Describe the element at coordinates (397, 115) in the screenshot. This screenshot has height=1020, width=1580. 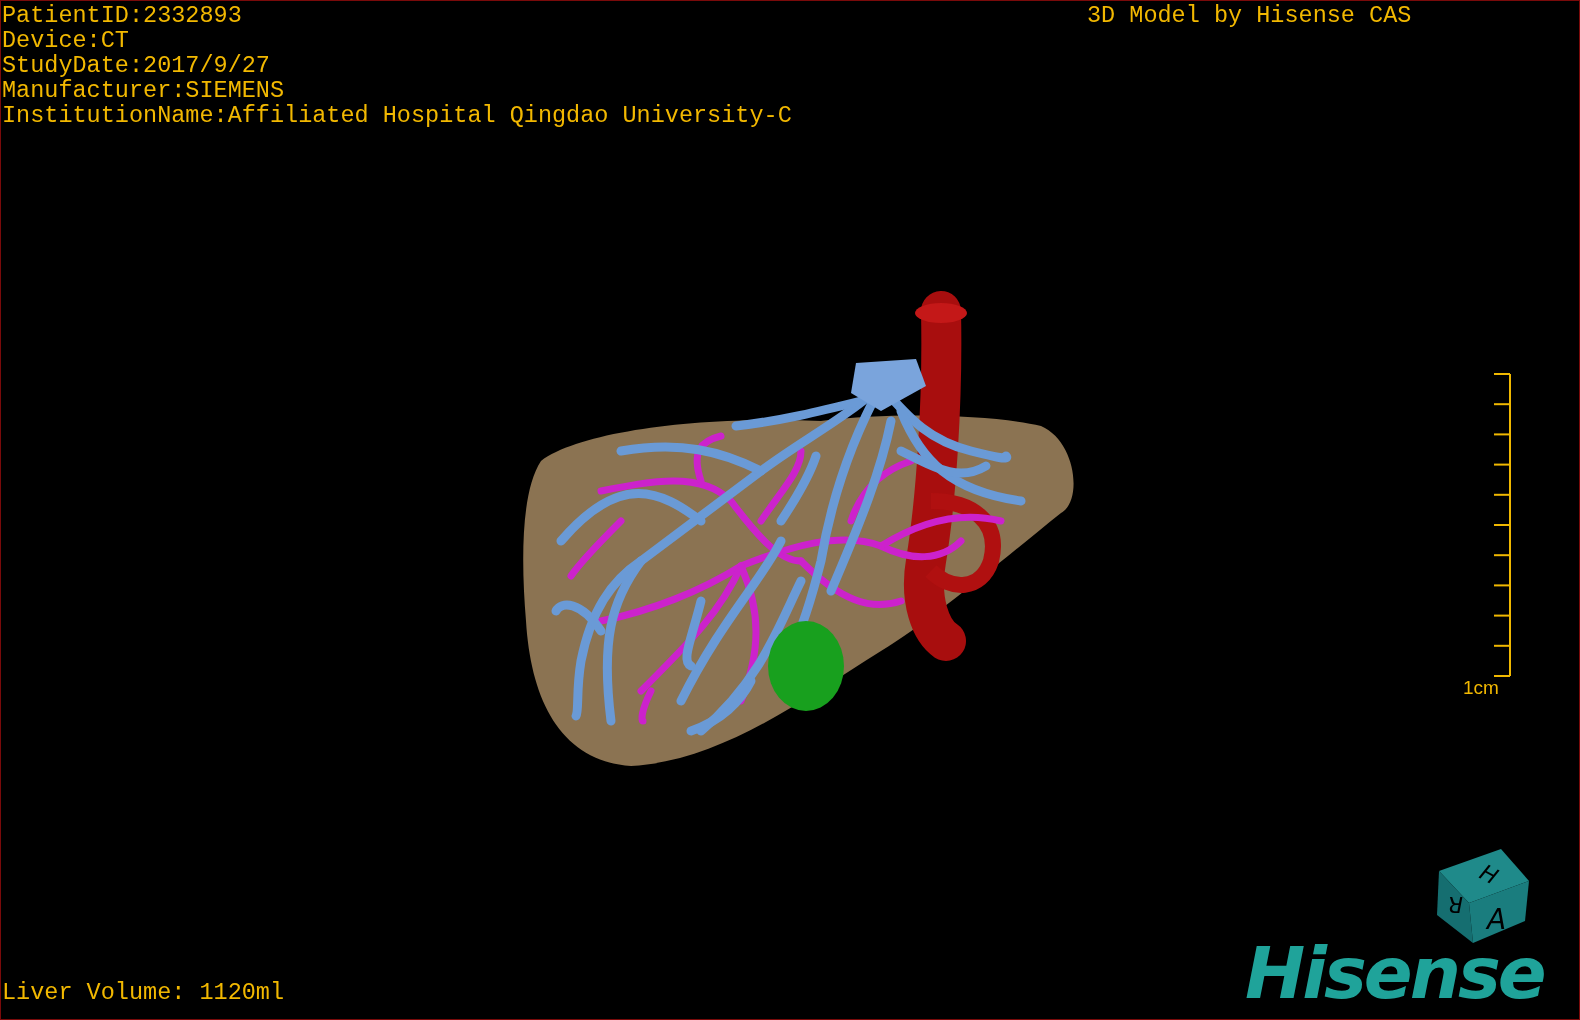
I see `patient-info-text: InstitutionName:Affiliated Hospital Qingdao University-C` at that location.